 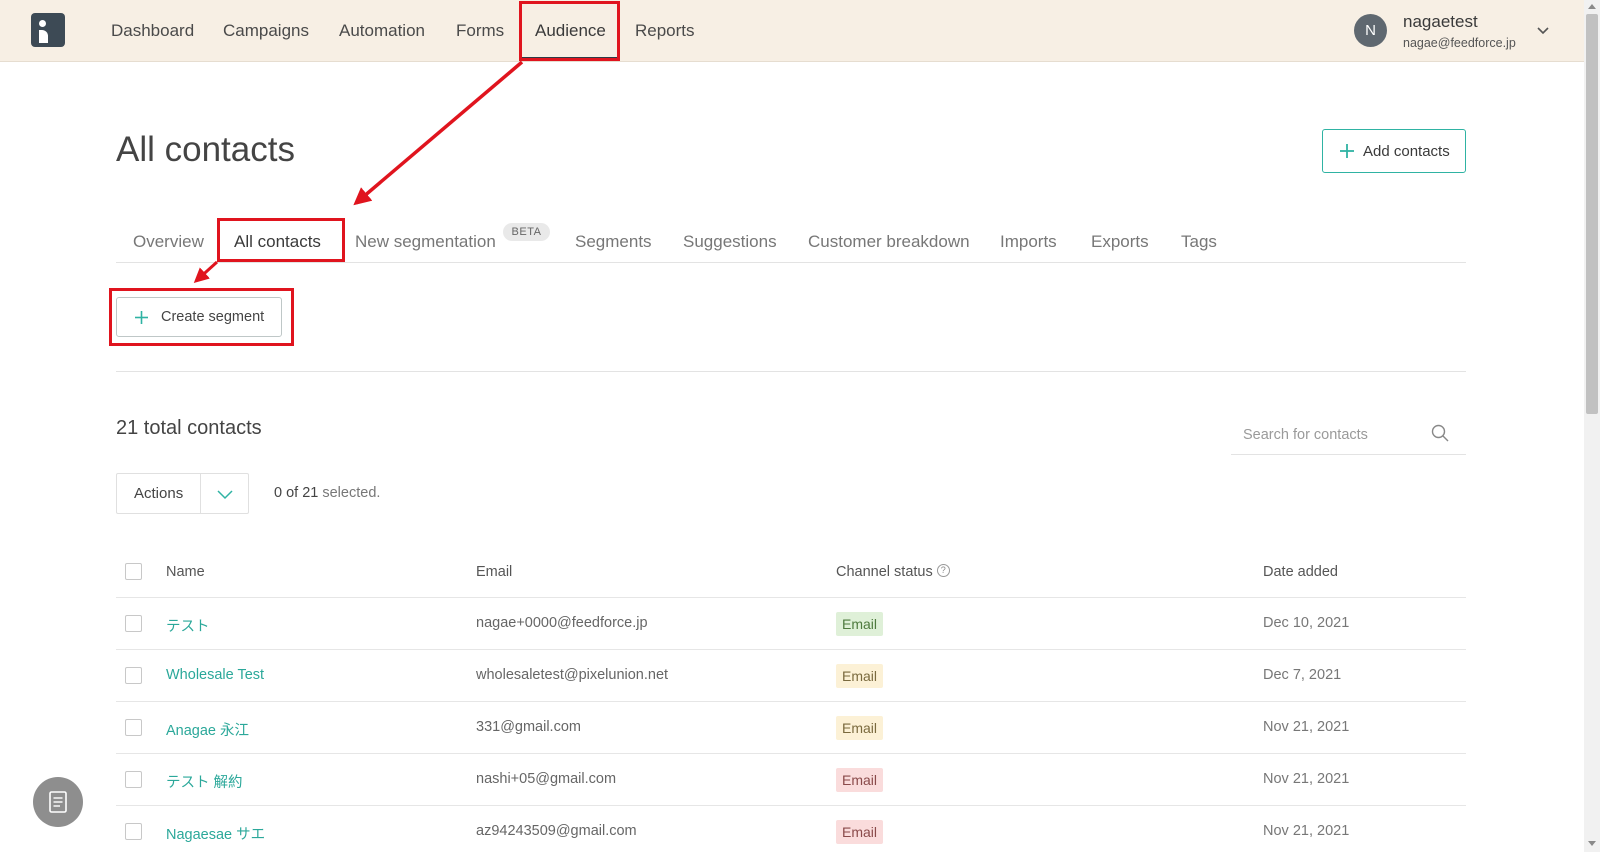 What do you see at coordinates (1592, 6) in the screenshot?
I see `scroll-up-arrow-icon` at bounding box center [1592, 6].